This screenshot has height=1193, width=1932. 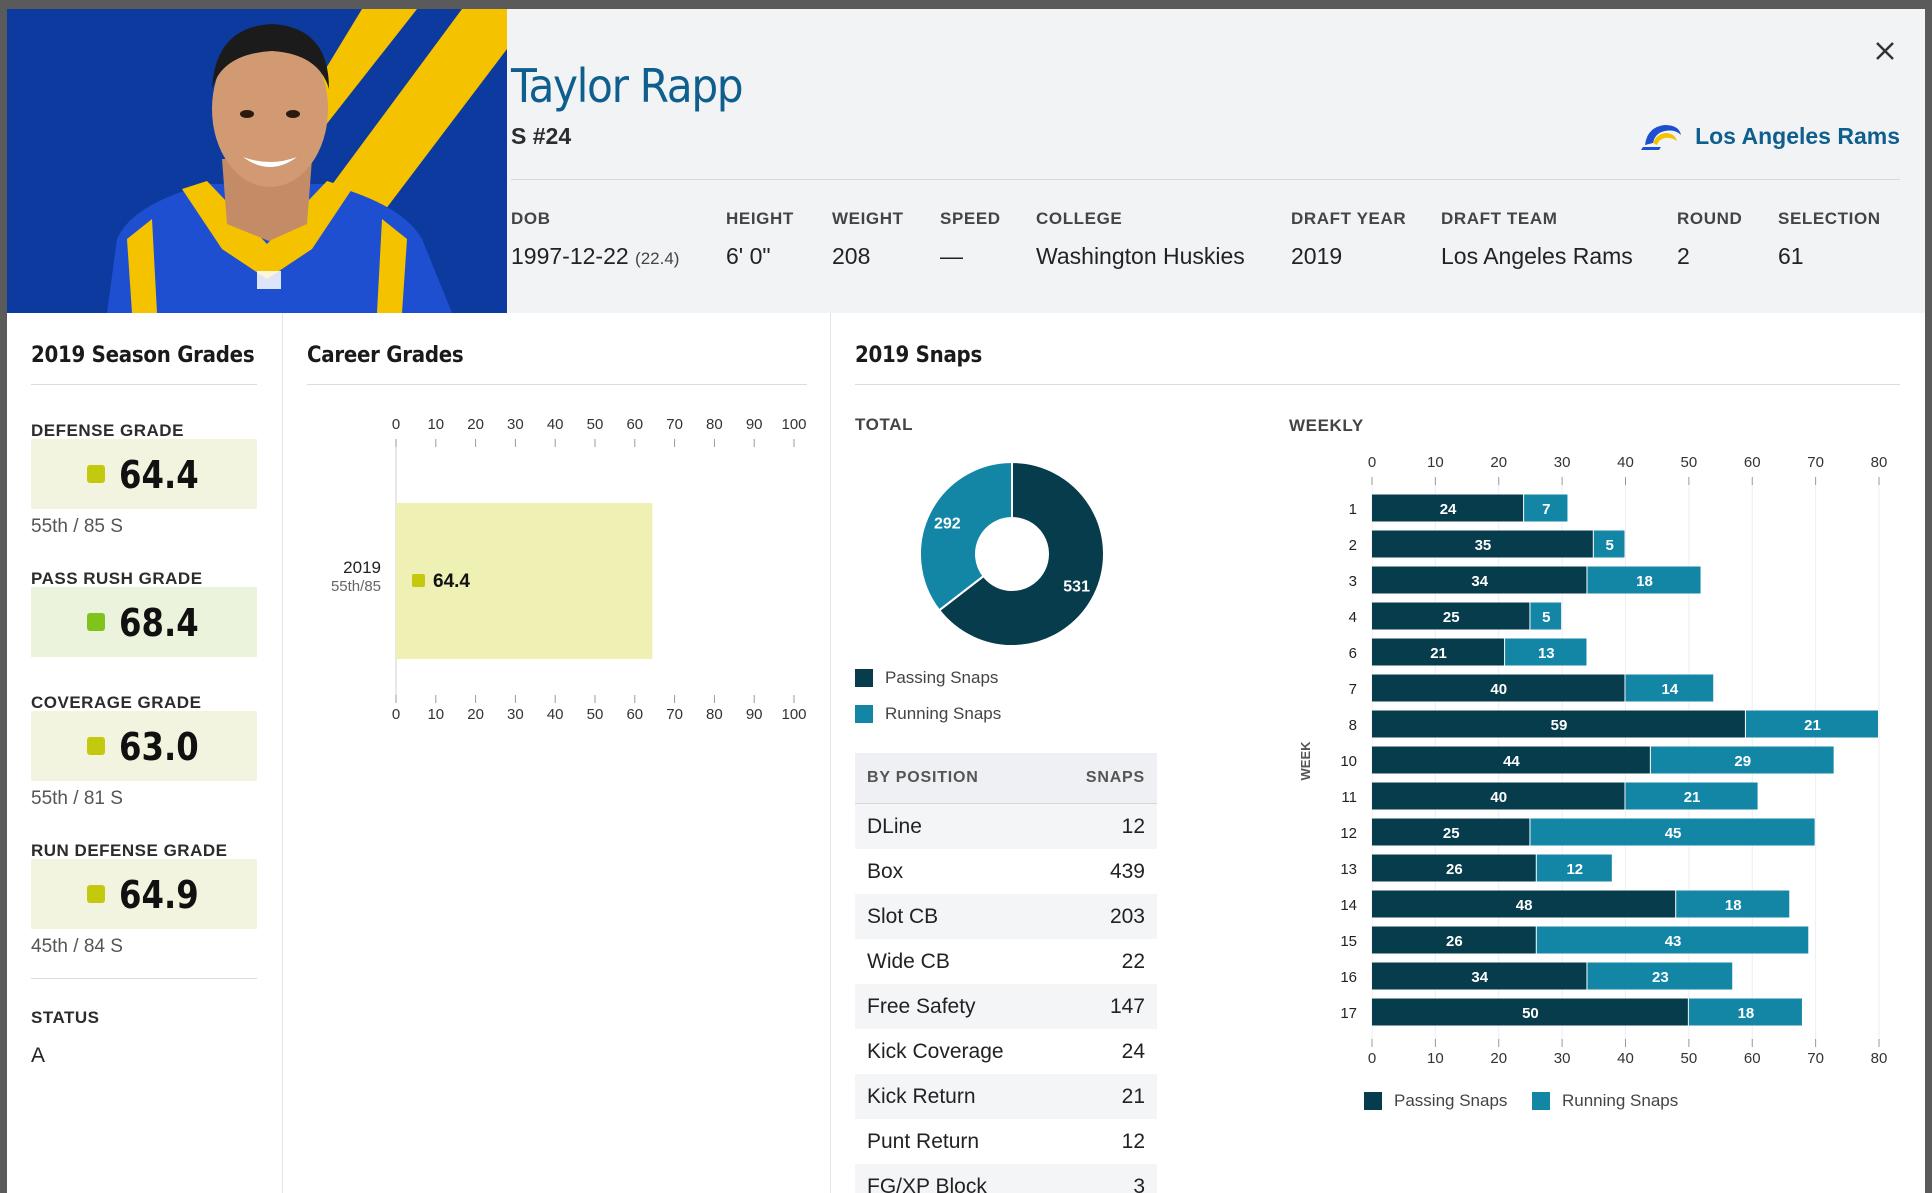 I want to click on x-tick-label-top: 30, so click(x=515, y=424).